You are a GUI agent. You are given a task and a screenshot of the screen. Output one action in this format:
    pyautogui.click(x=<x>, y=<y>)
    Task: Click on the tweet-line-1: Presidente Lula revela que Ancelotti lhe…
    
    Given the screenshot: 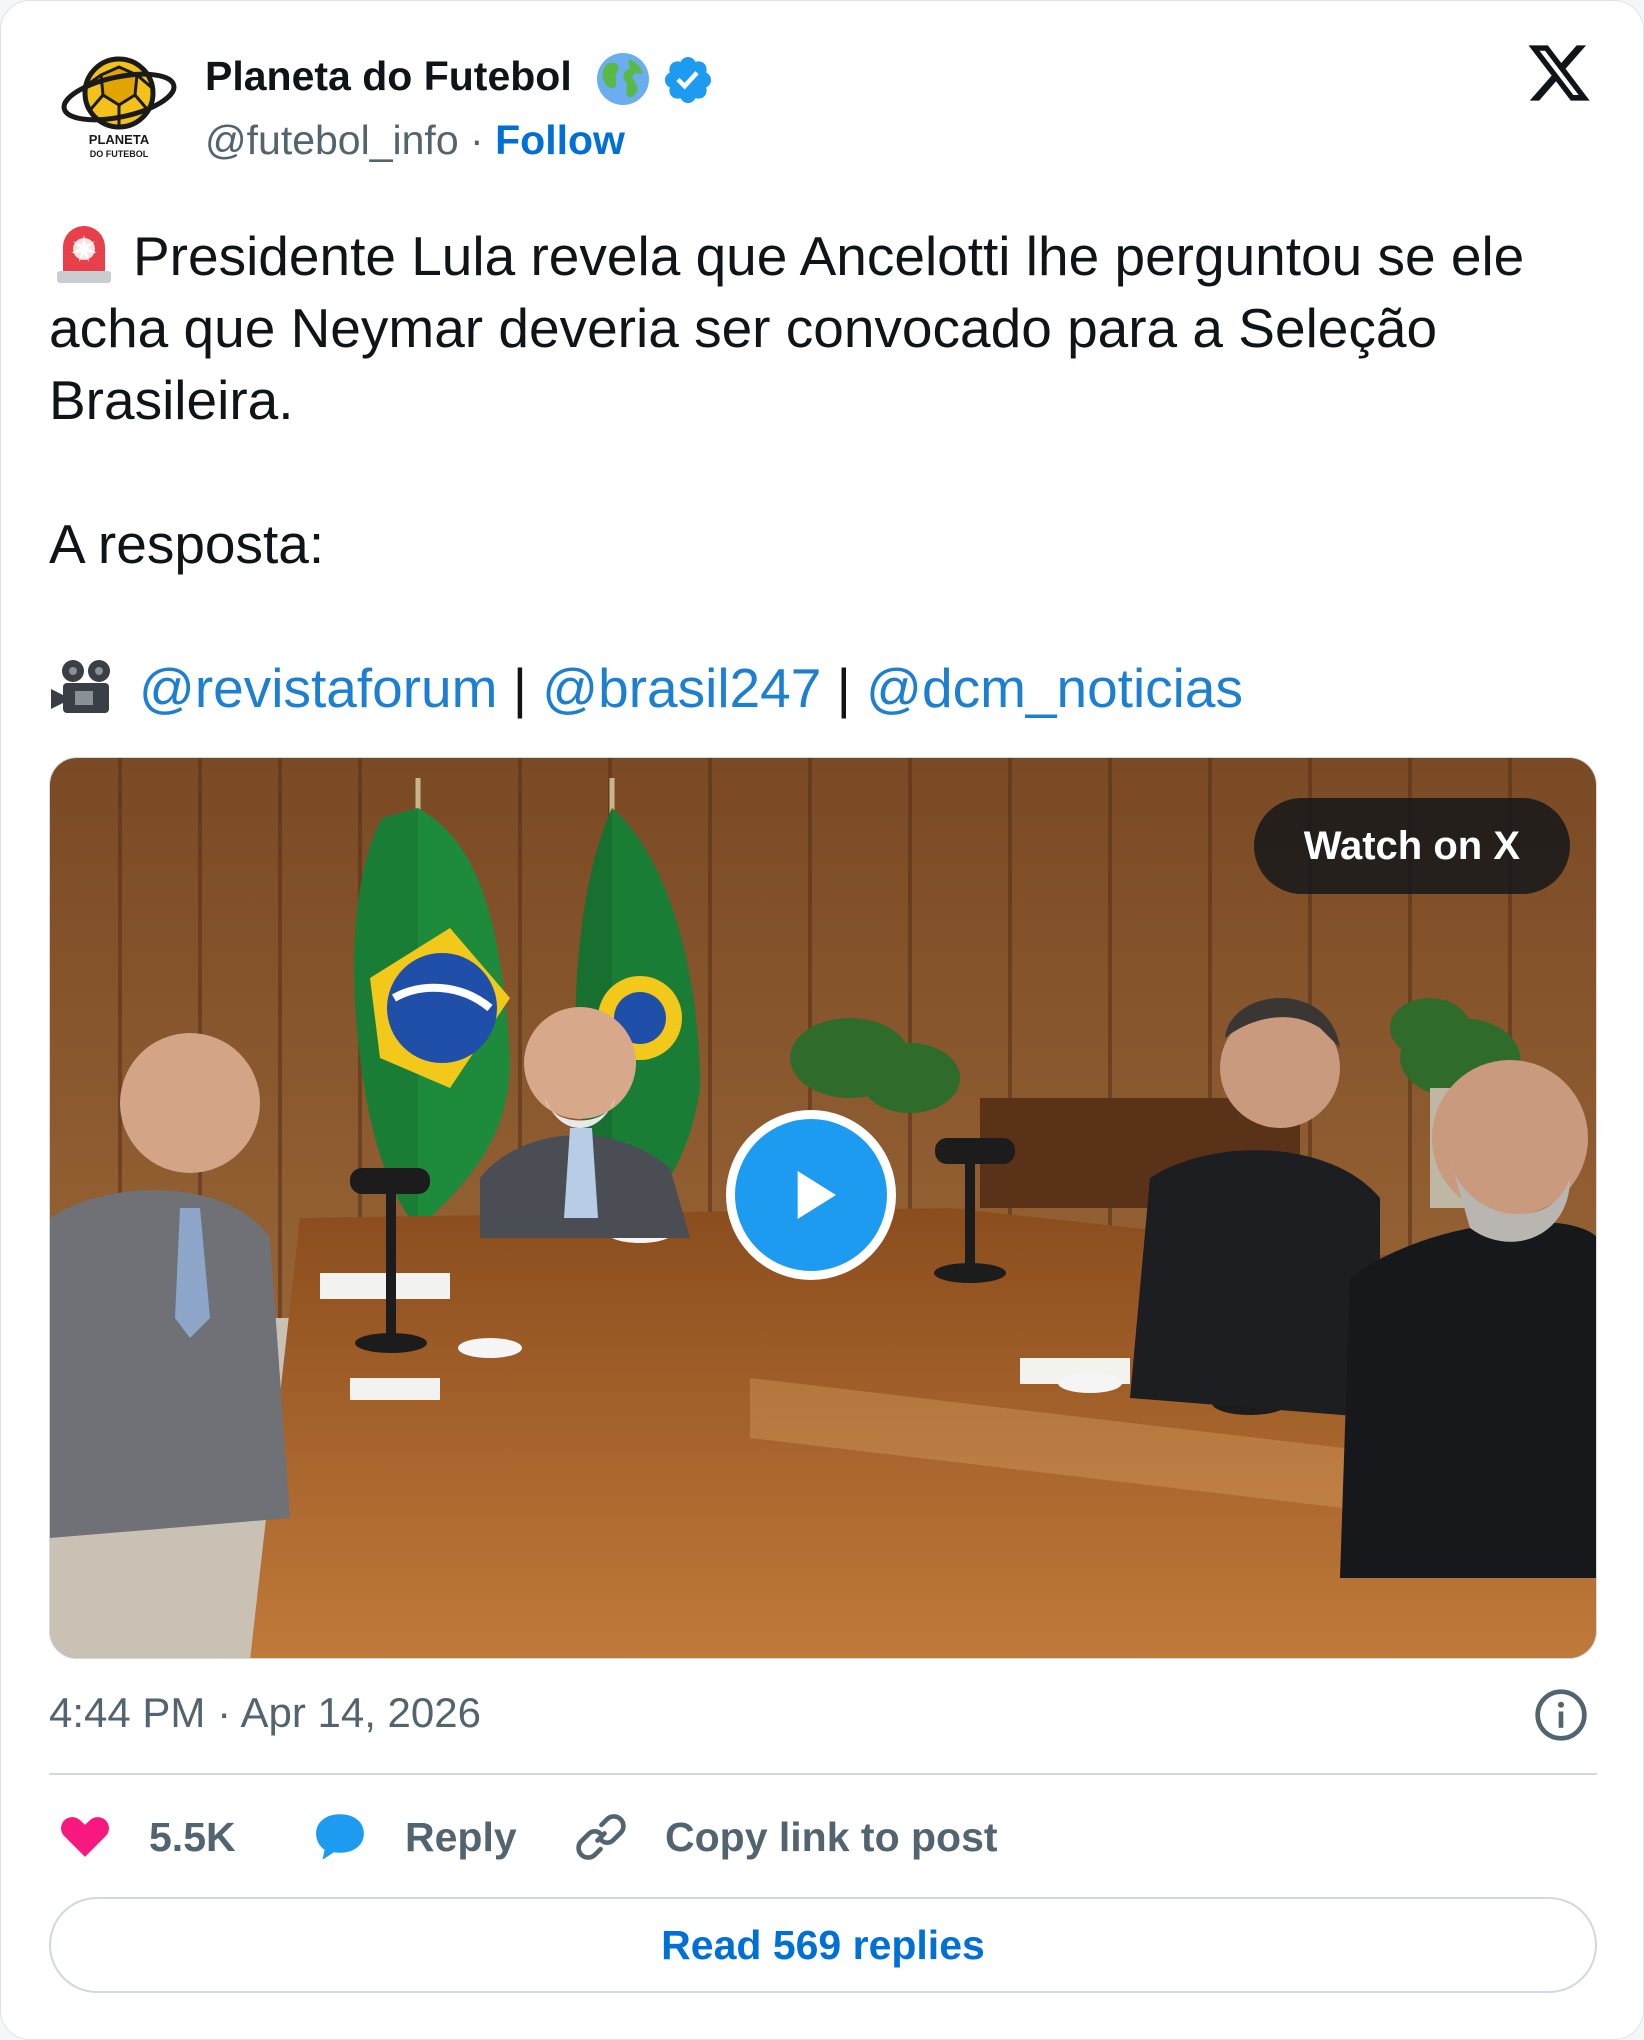 What is the action you would take?
    pyautogui.click(x=787, y=328)
    